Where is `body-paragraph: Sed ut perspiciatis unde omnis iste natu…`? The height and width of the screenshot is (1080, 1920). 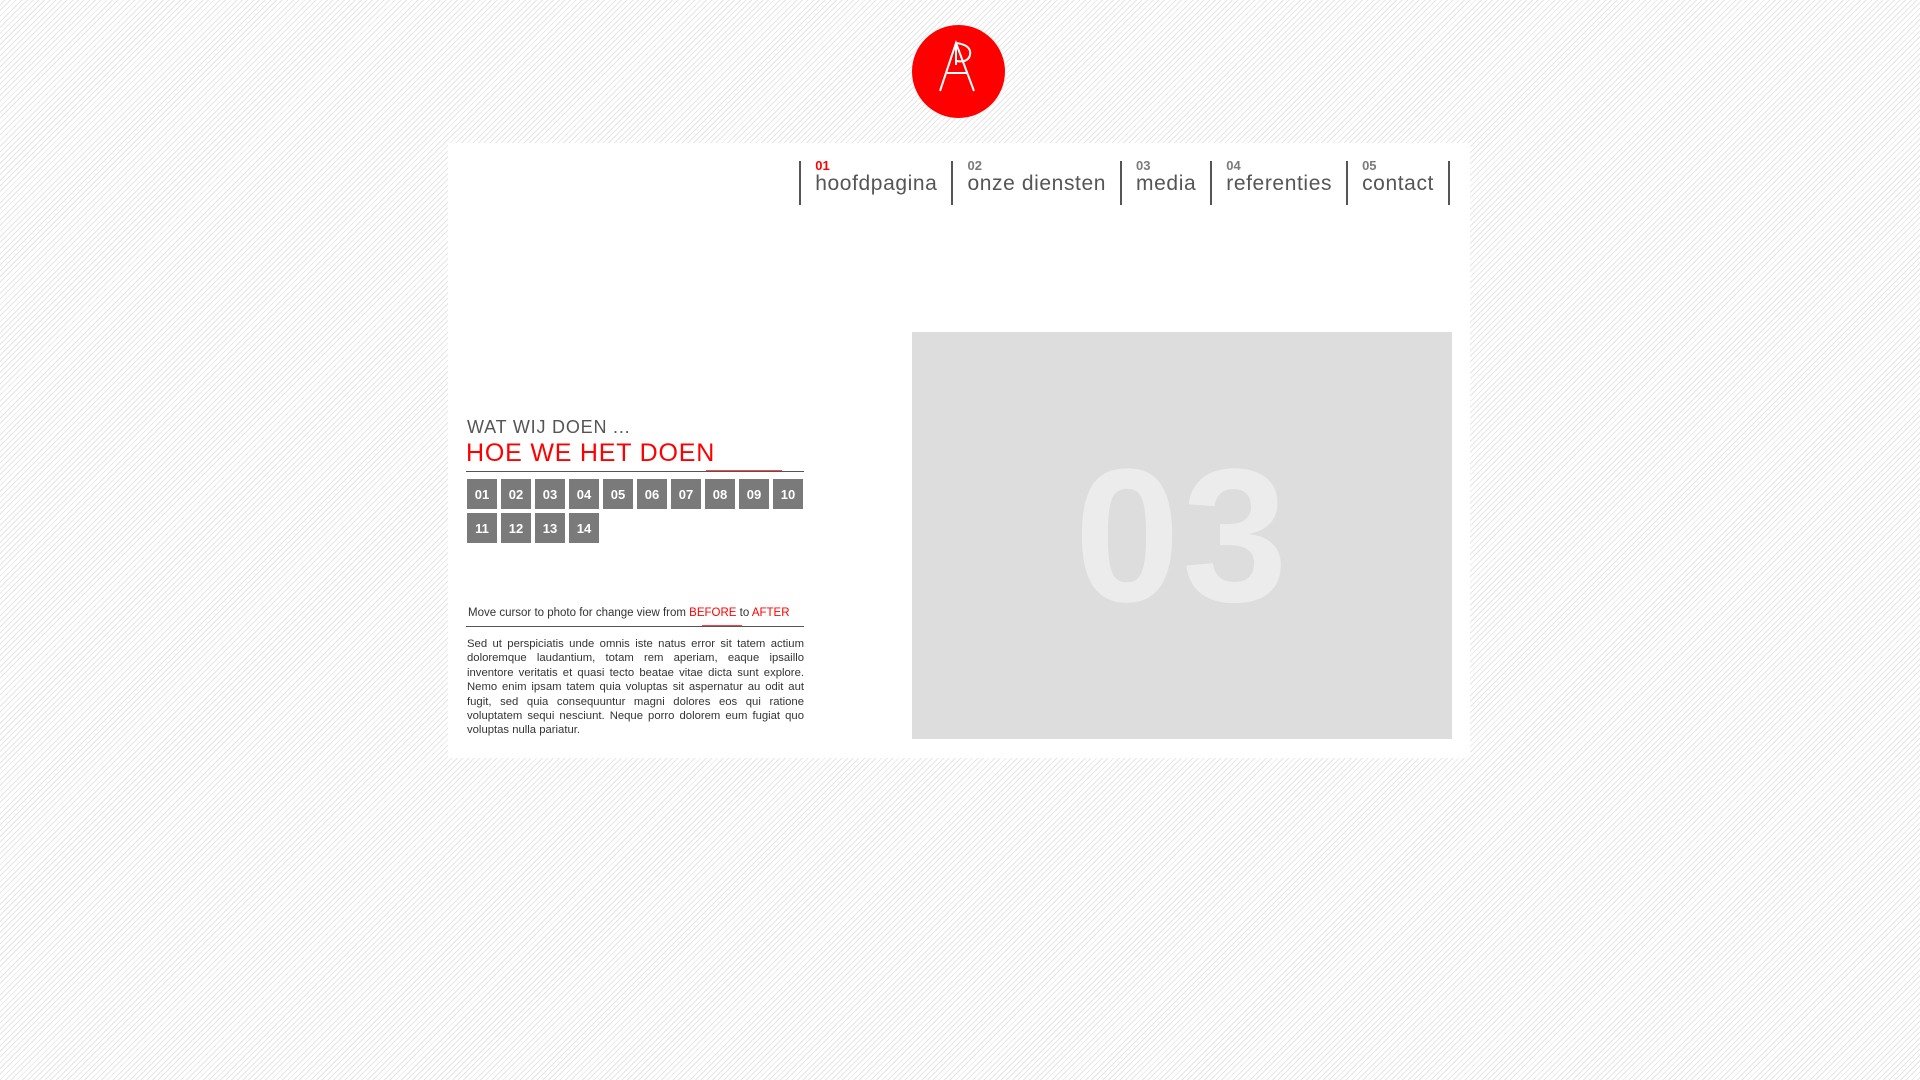 body-paragraph: Sed ut perspiciatis unde omnis iste natu… is located at coordinates (635, 687).